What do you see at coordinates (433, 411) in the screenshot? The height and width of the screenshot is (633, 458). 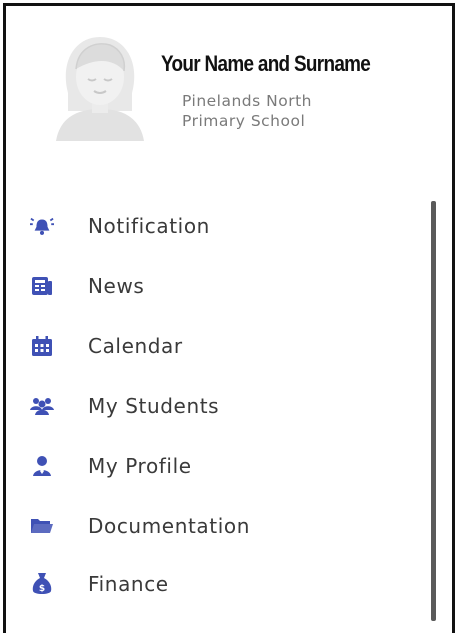 I see `scrollbar` at bounding box center [433, 411].